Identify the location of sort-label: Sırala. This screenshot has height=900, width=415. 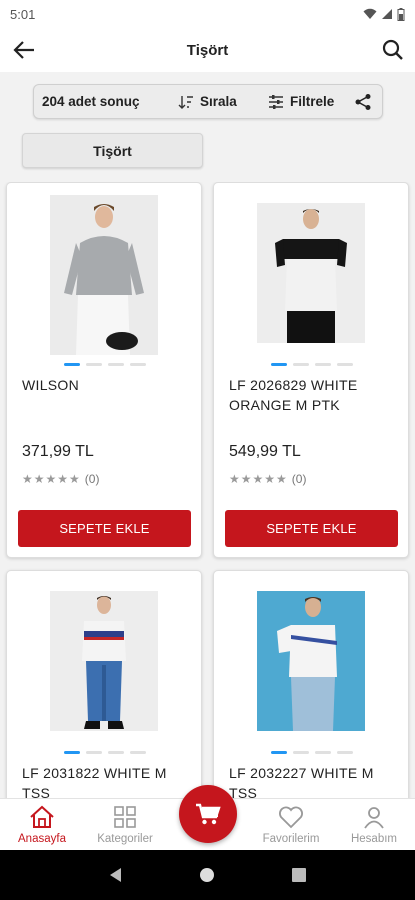
(218, 101).